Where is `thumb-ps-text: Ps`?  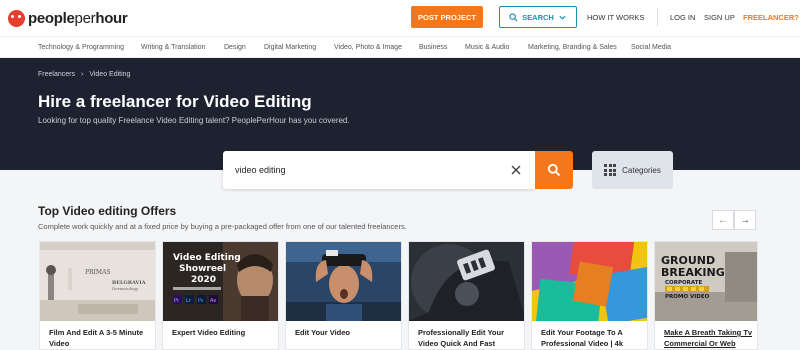
thumb-ps-text: Ps is located at coordinates (201, 301).